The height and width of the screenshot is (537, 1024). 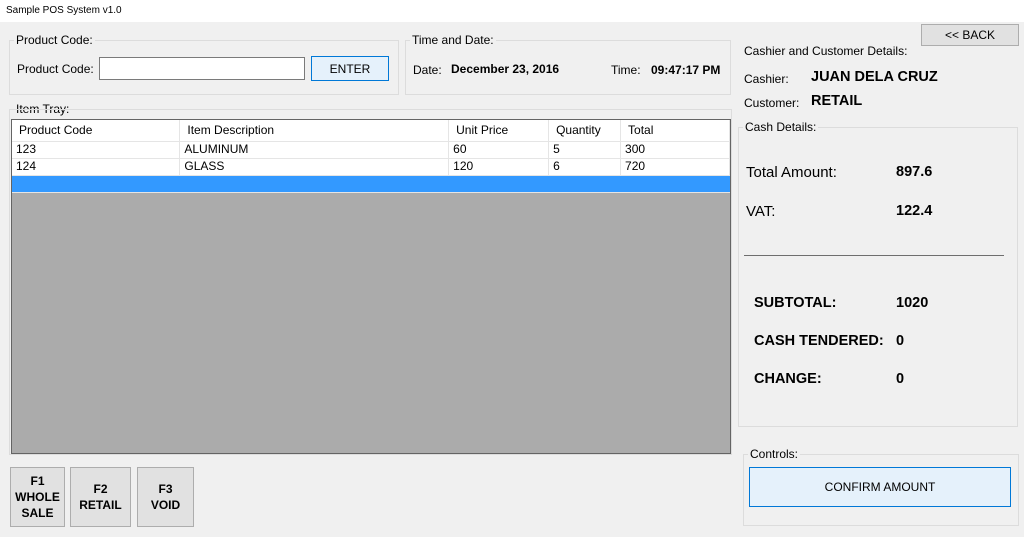 What do you see at coordinates (202, 68) in the screenshot?
I see `product-code-input` at bounding box center [202, 68].